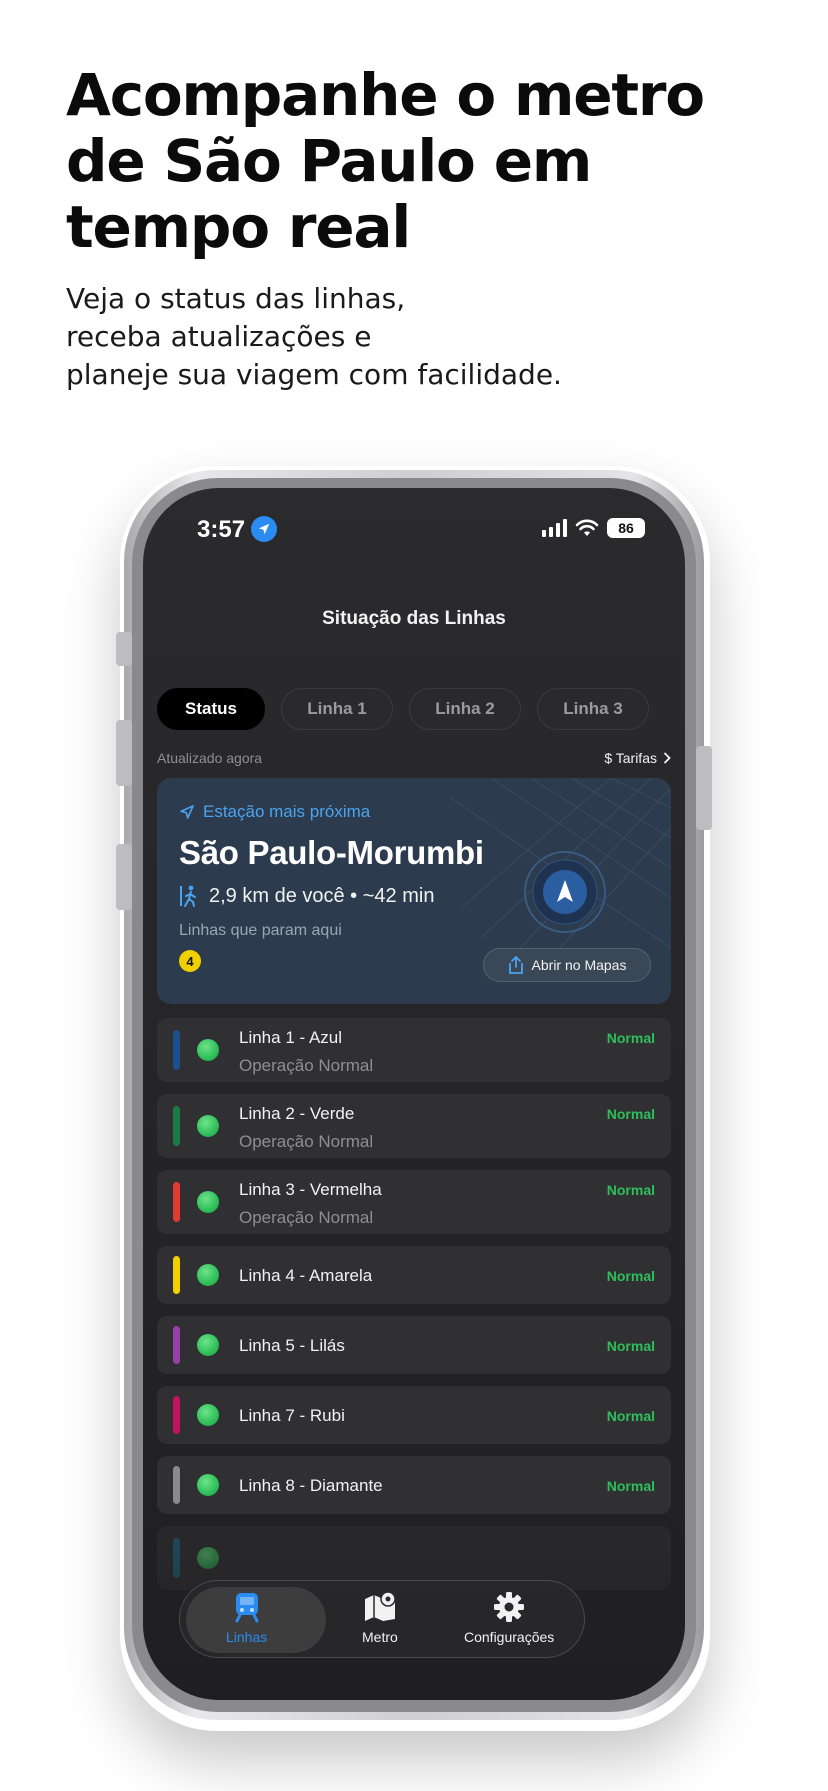 This screenshot has width=828, height=1791. What do you see at coordinates (190, 961) in the screenshot?
I see `line-badge: 4` at bounding box center [190, 961].